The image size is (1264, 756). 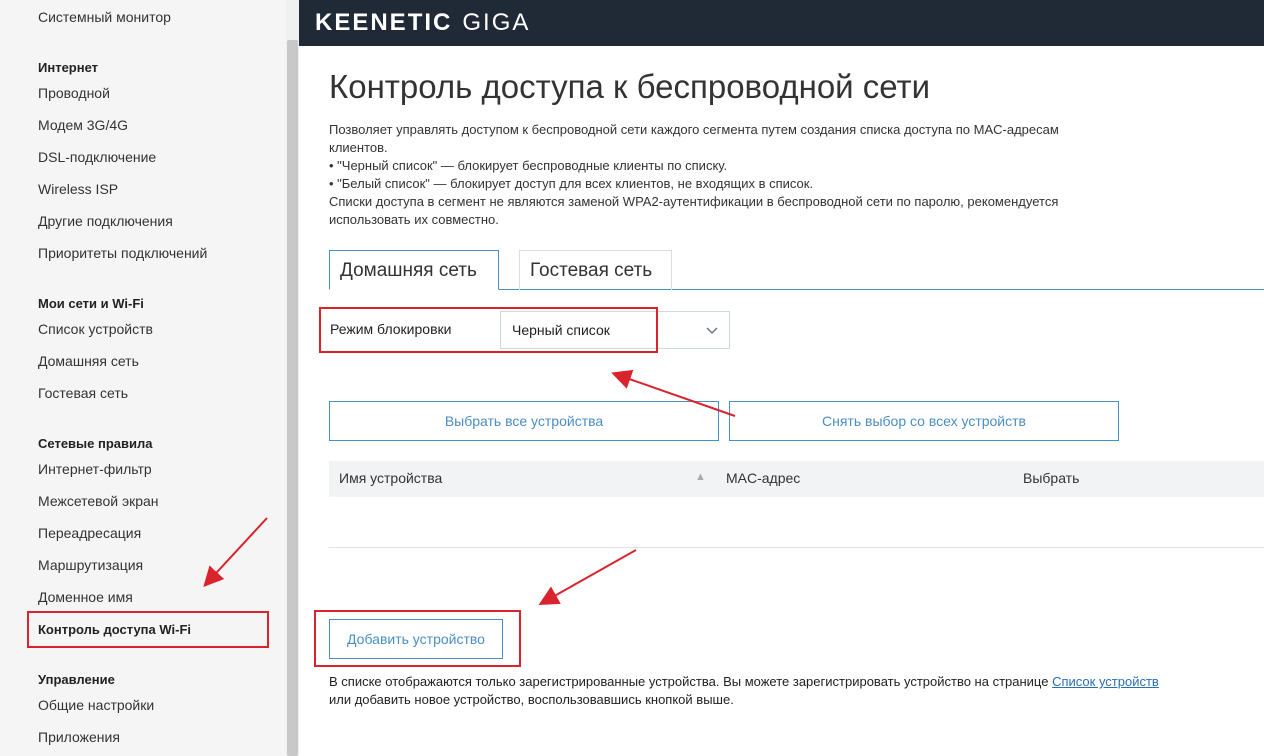 What do you see at coordinates (390, 478) in the screenshot?
I see `column-device-name: Имя устройства` at bounding box center [390, 478].